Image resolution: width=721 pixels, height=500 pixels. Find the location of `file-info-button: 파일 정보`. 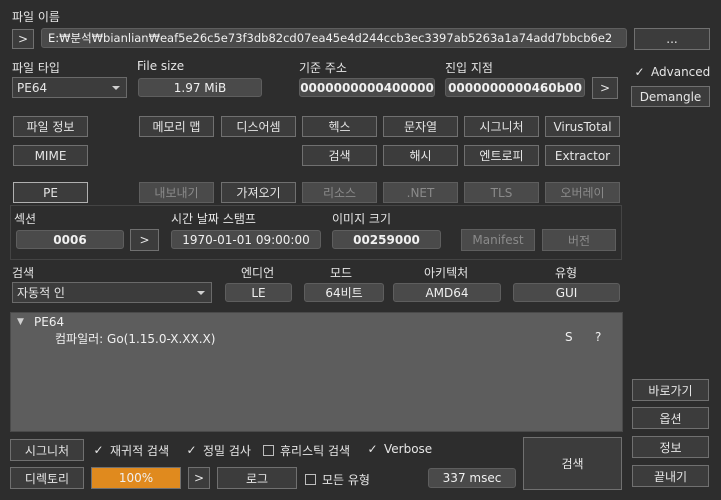

file-info-button: 파일 정보 is located at coordinates (50, 126).